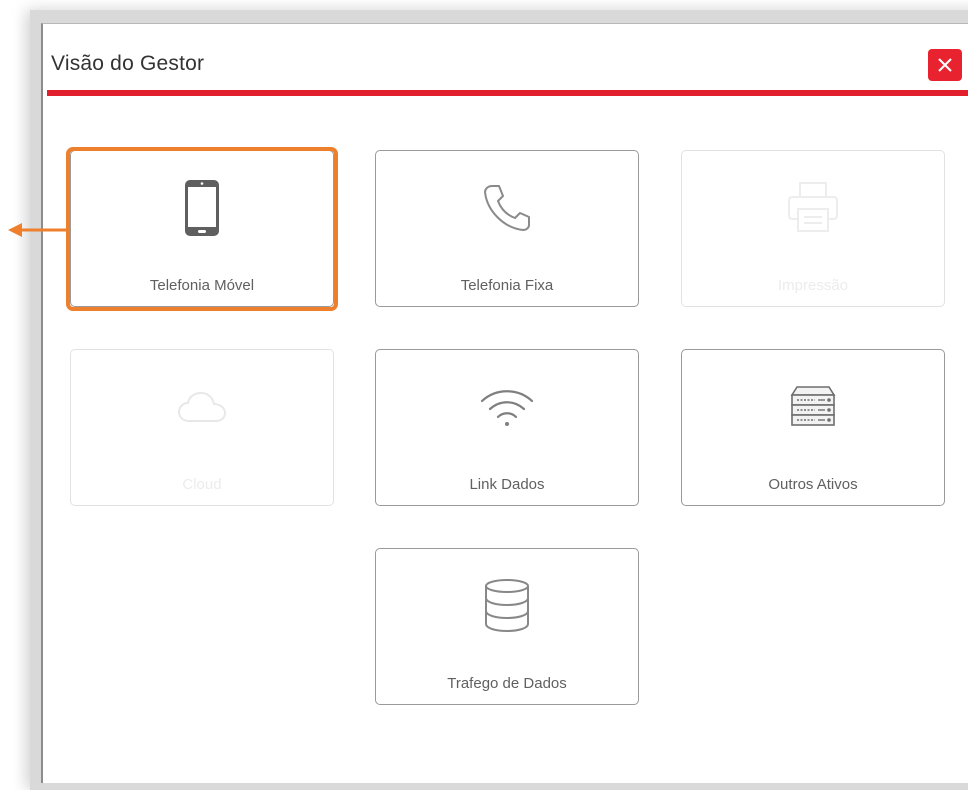  Describe the element at coordinates (507, 208) in the screenshot. I see `phone-handset-icon` at that location.